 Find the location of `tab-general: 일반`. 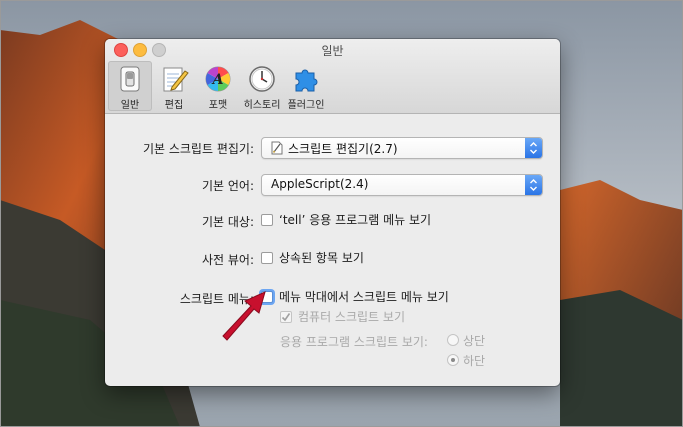

tab-general: 일반 is located at coordinates (130, 86).